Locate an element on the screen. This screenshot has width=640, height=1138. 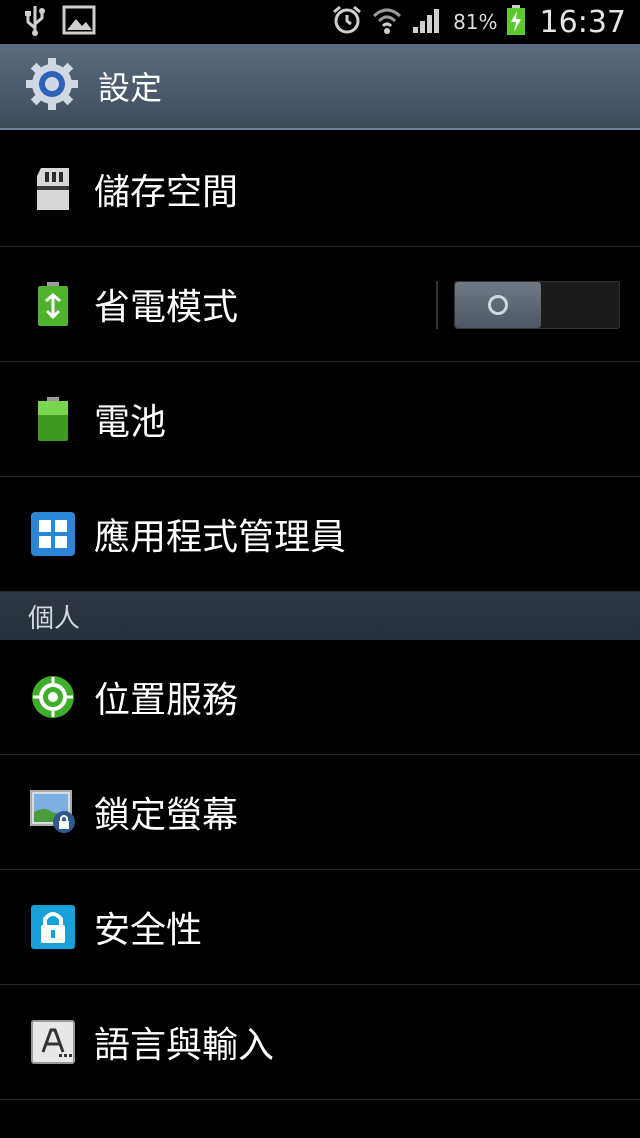
settings-item-label: 省電模式 is located at coordinates (166, 307).